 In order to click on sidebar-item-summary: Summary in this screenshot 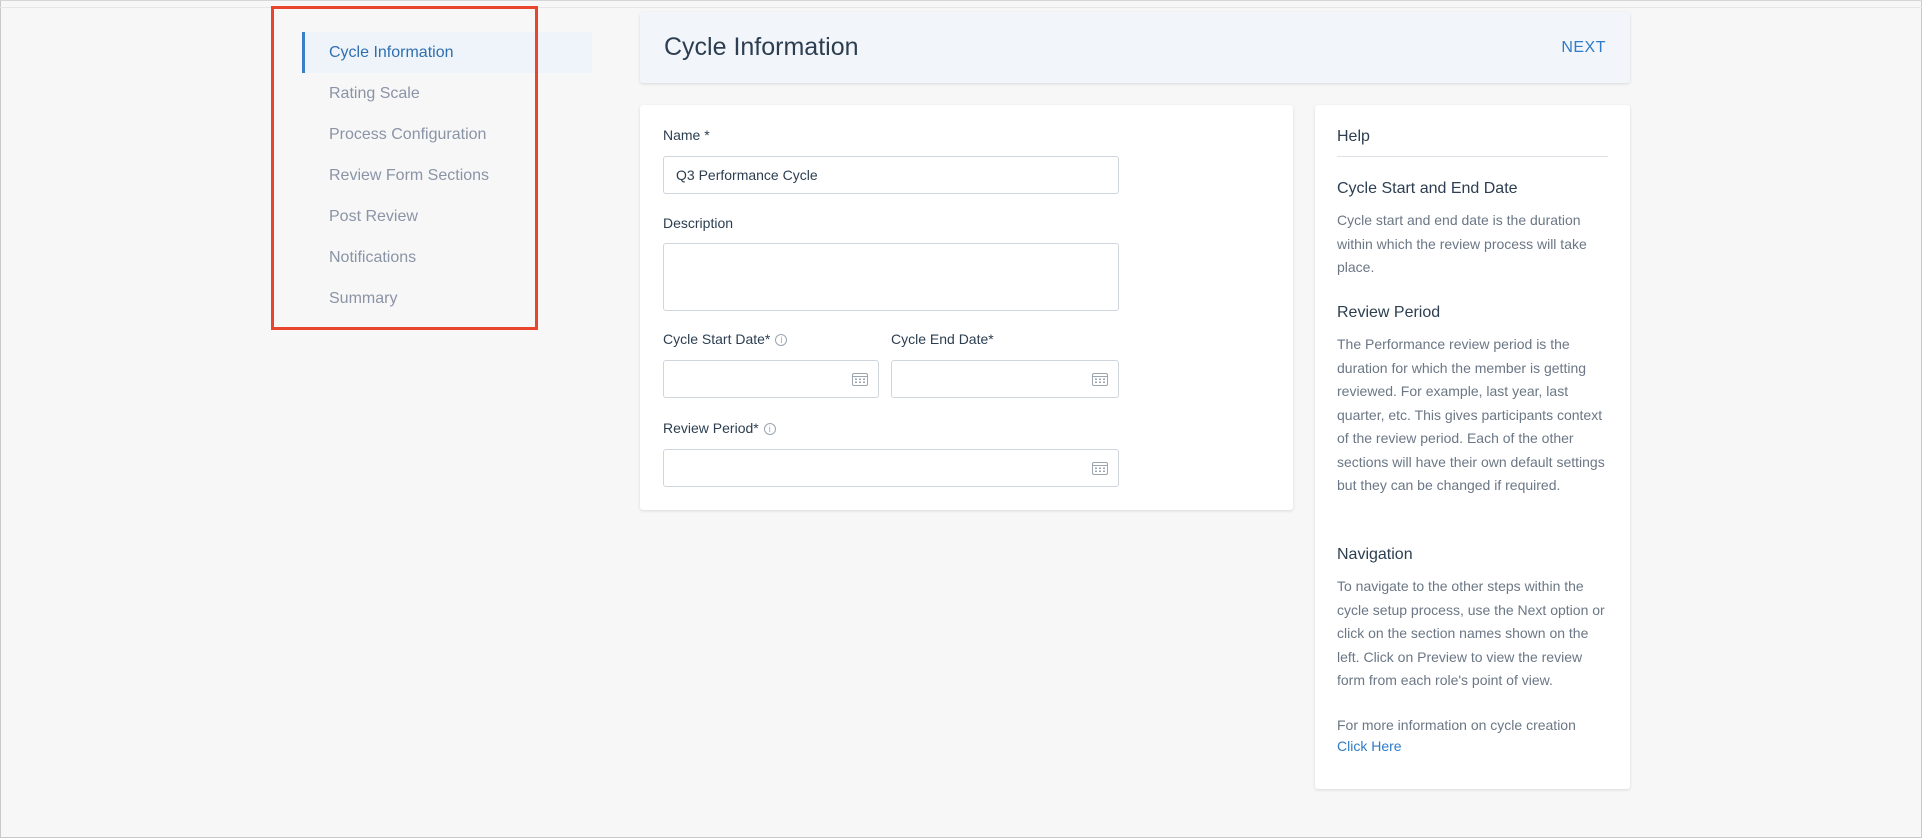, I will do `click(447, 298)`.